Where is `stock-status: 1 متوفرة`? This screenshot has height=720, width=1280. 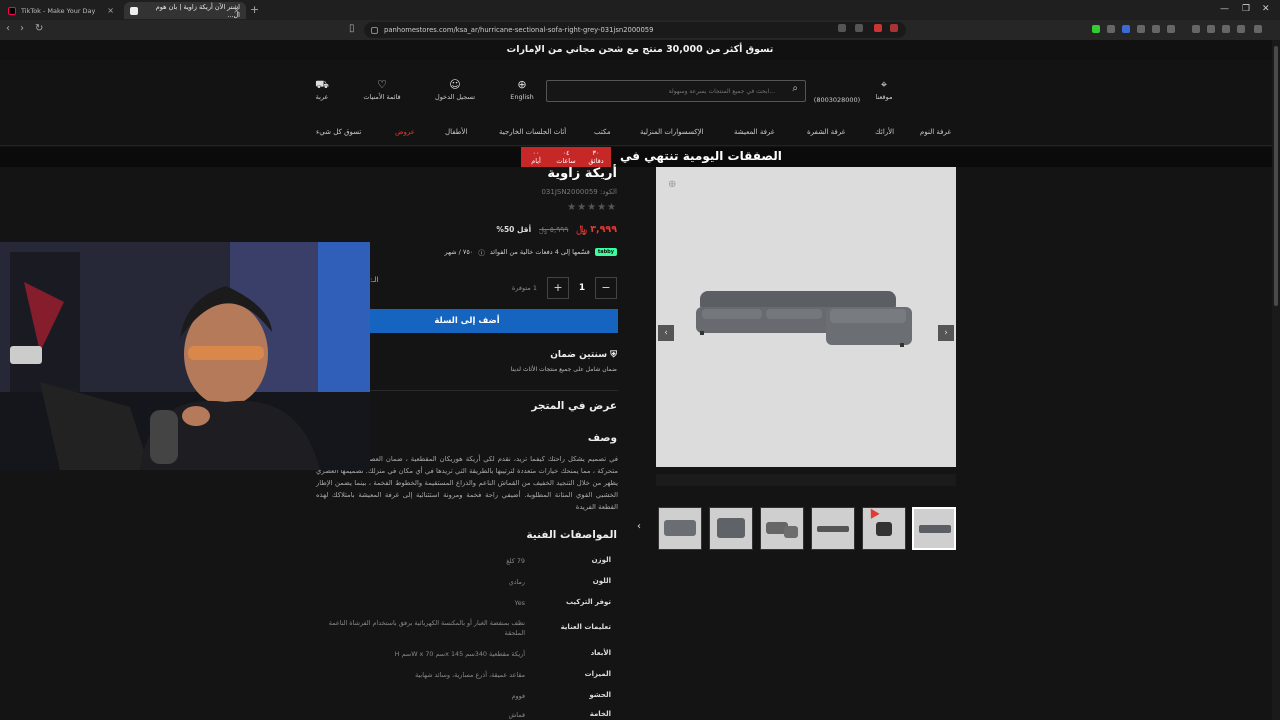 stock-status: 1 متوفرة is located at coordinates (524, 288).